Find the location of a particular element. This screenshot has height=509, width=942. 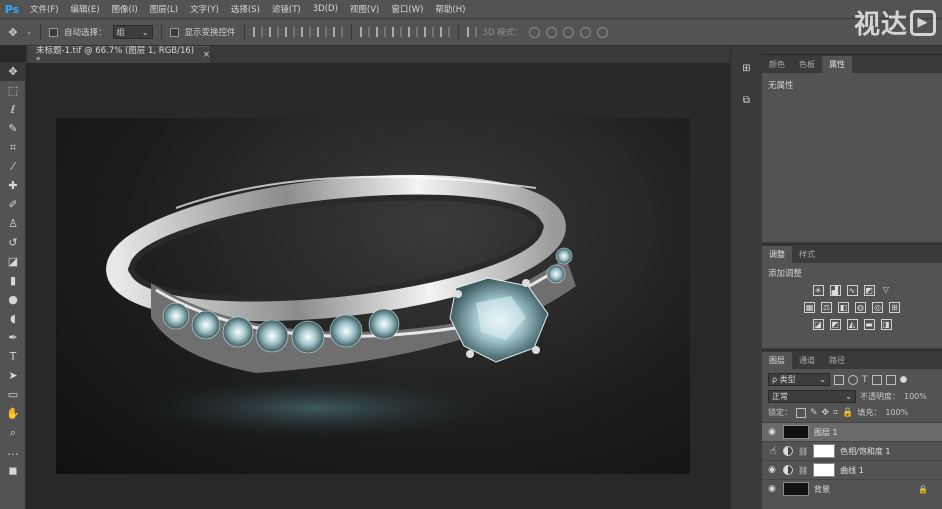

curves-icon: ∿ is located at coordinates (852, 290).